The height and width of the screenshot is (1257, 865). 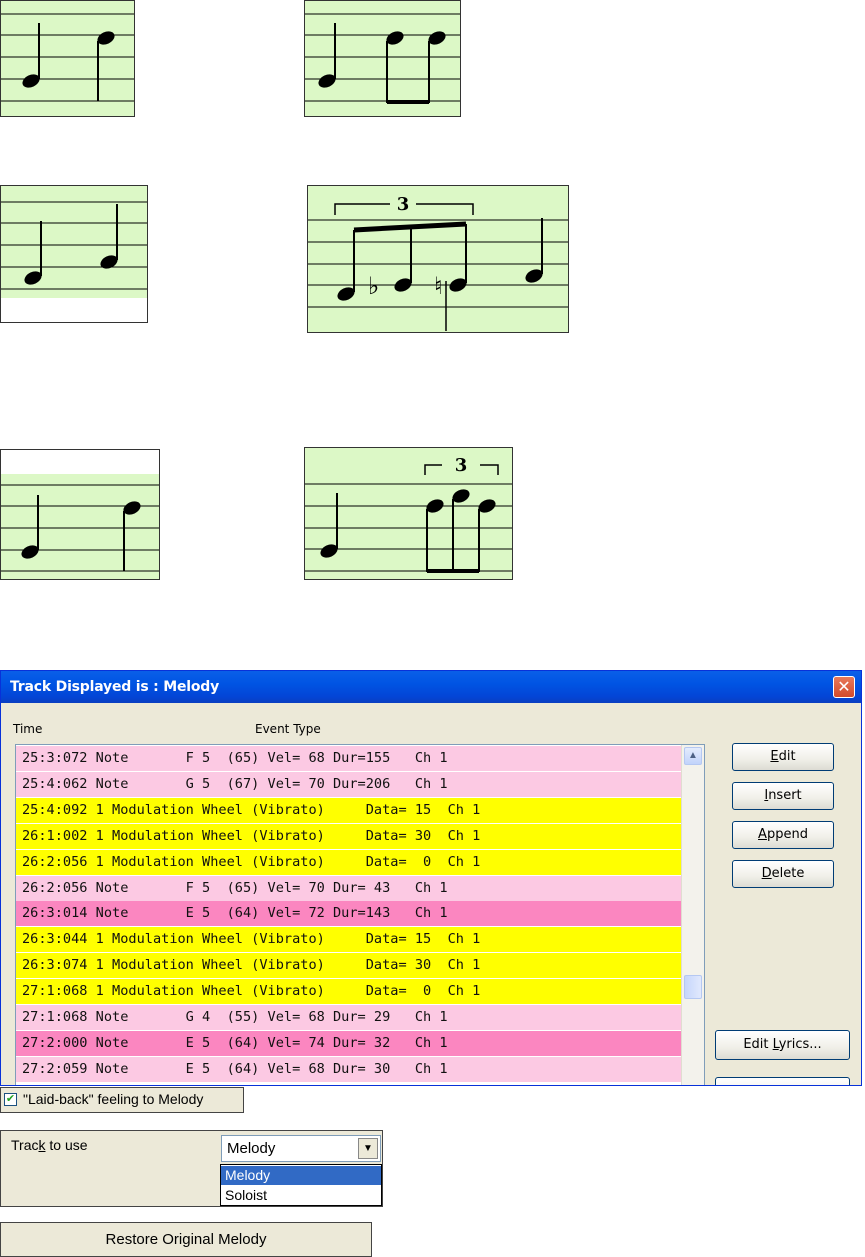 I want to click on vertical-scrollbar: ▲, so click(x=692, y=915).